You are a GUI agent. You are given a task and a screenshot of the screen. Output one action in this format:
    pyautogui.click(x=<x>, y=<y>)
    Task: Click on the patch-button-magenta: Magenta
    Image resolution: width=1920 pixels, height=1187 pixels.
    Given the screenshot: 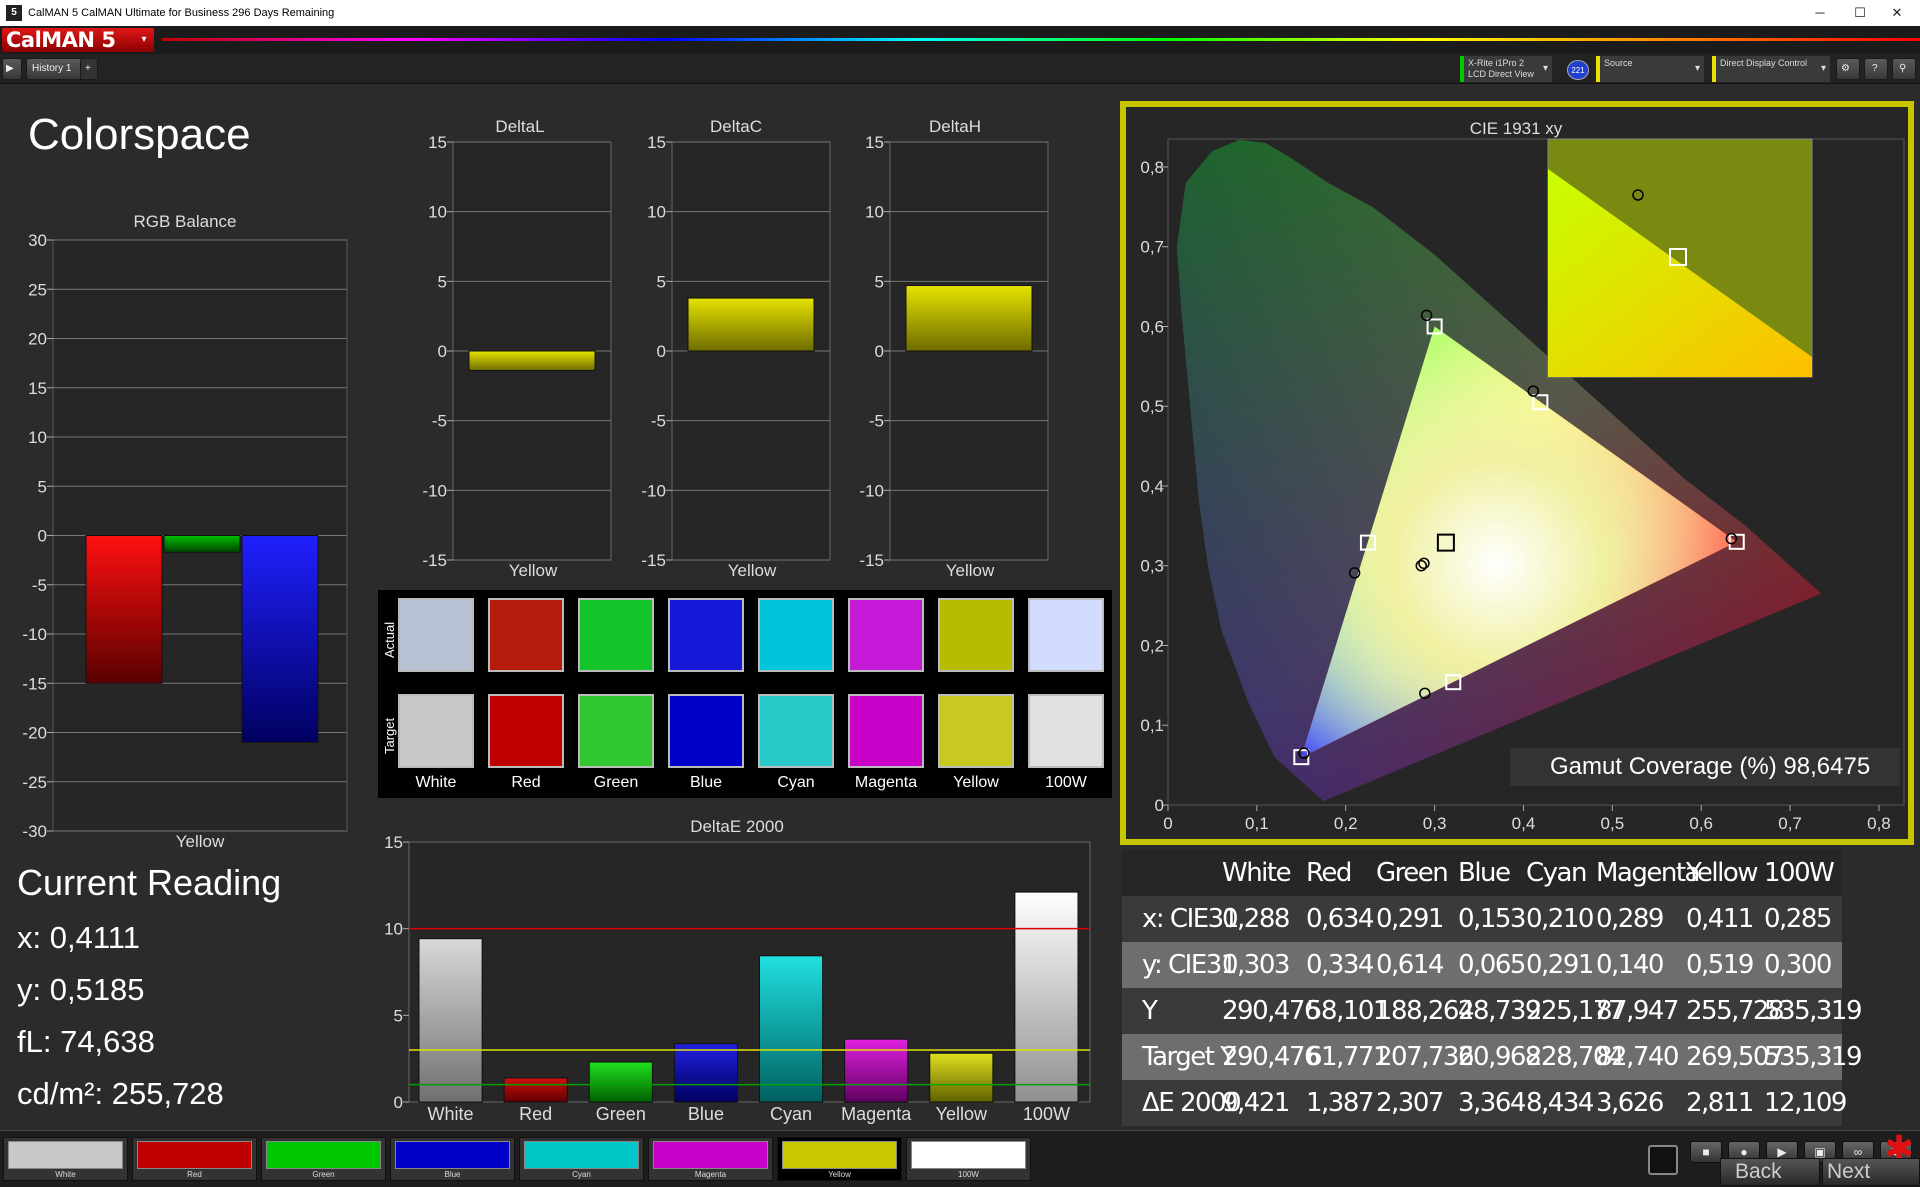 What is the action you would take?
    pyautogui.click(x=710, y=1159)
    